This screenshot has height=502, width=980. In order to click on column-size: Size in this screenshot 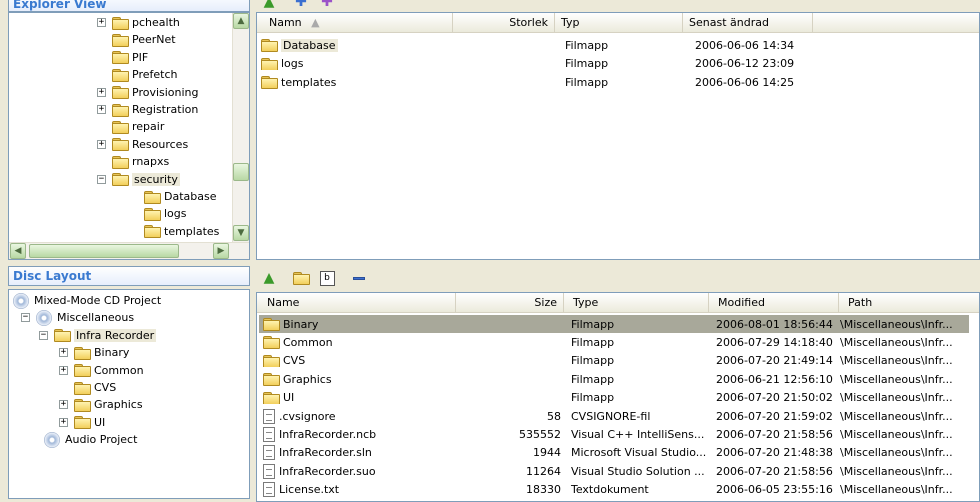, I will do `click(510, 303)`.